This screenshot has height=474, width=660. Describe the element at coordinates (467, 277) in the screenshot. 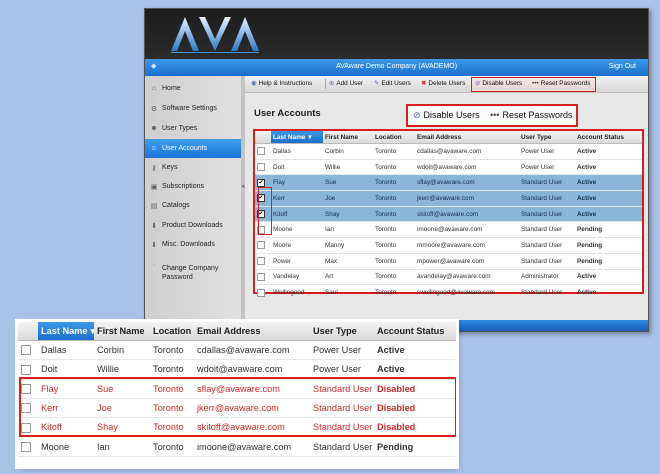

I see `col-email-cell: avandelay@avaware.com` at that location.